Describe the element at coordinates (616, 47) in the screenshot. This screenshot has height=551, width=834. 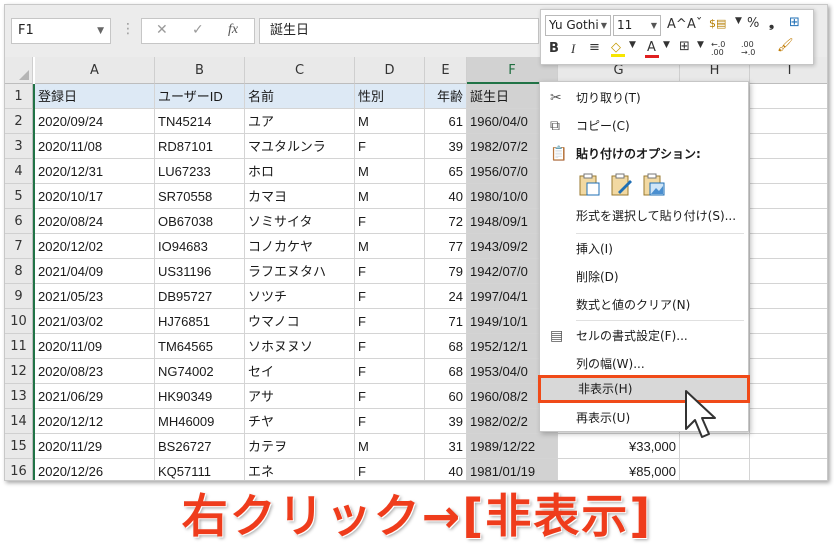
I see `fill-color-icon: ◇` at that location.